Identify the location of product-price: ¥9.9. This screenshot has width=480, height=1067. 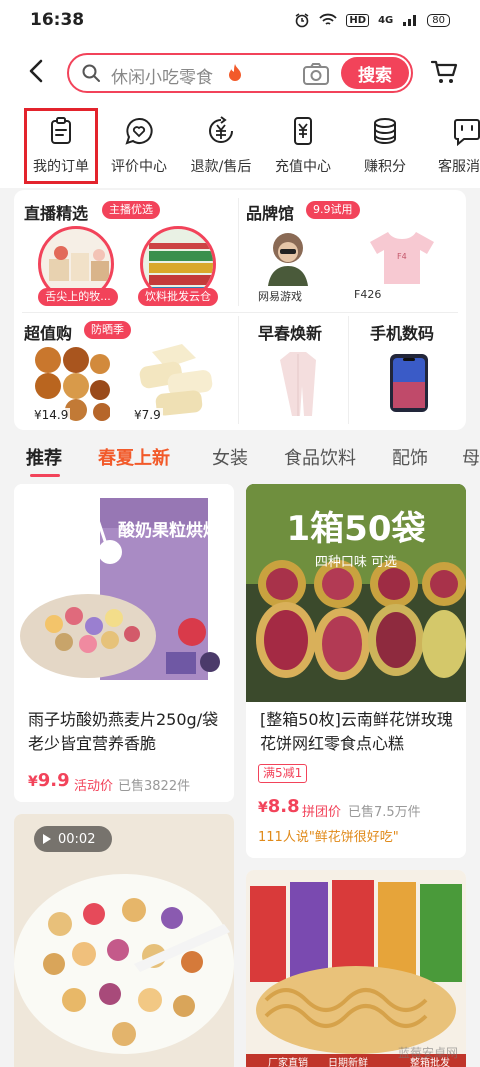
(49, 780).